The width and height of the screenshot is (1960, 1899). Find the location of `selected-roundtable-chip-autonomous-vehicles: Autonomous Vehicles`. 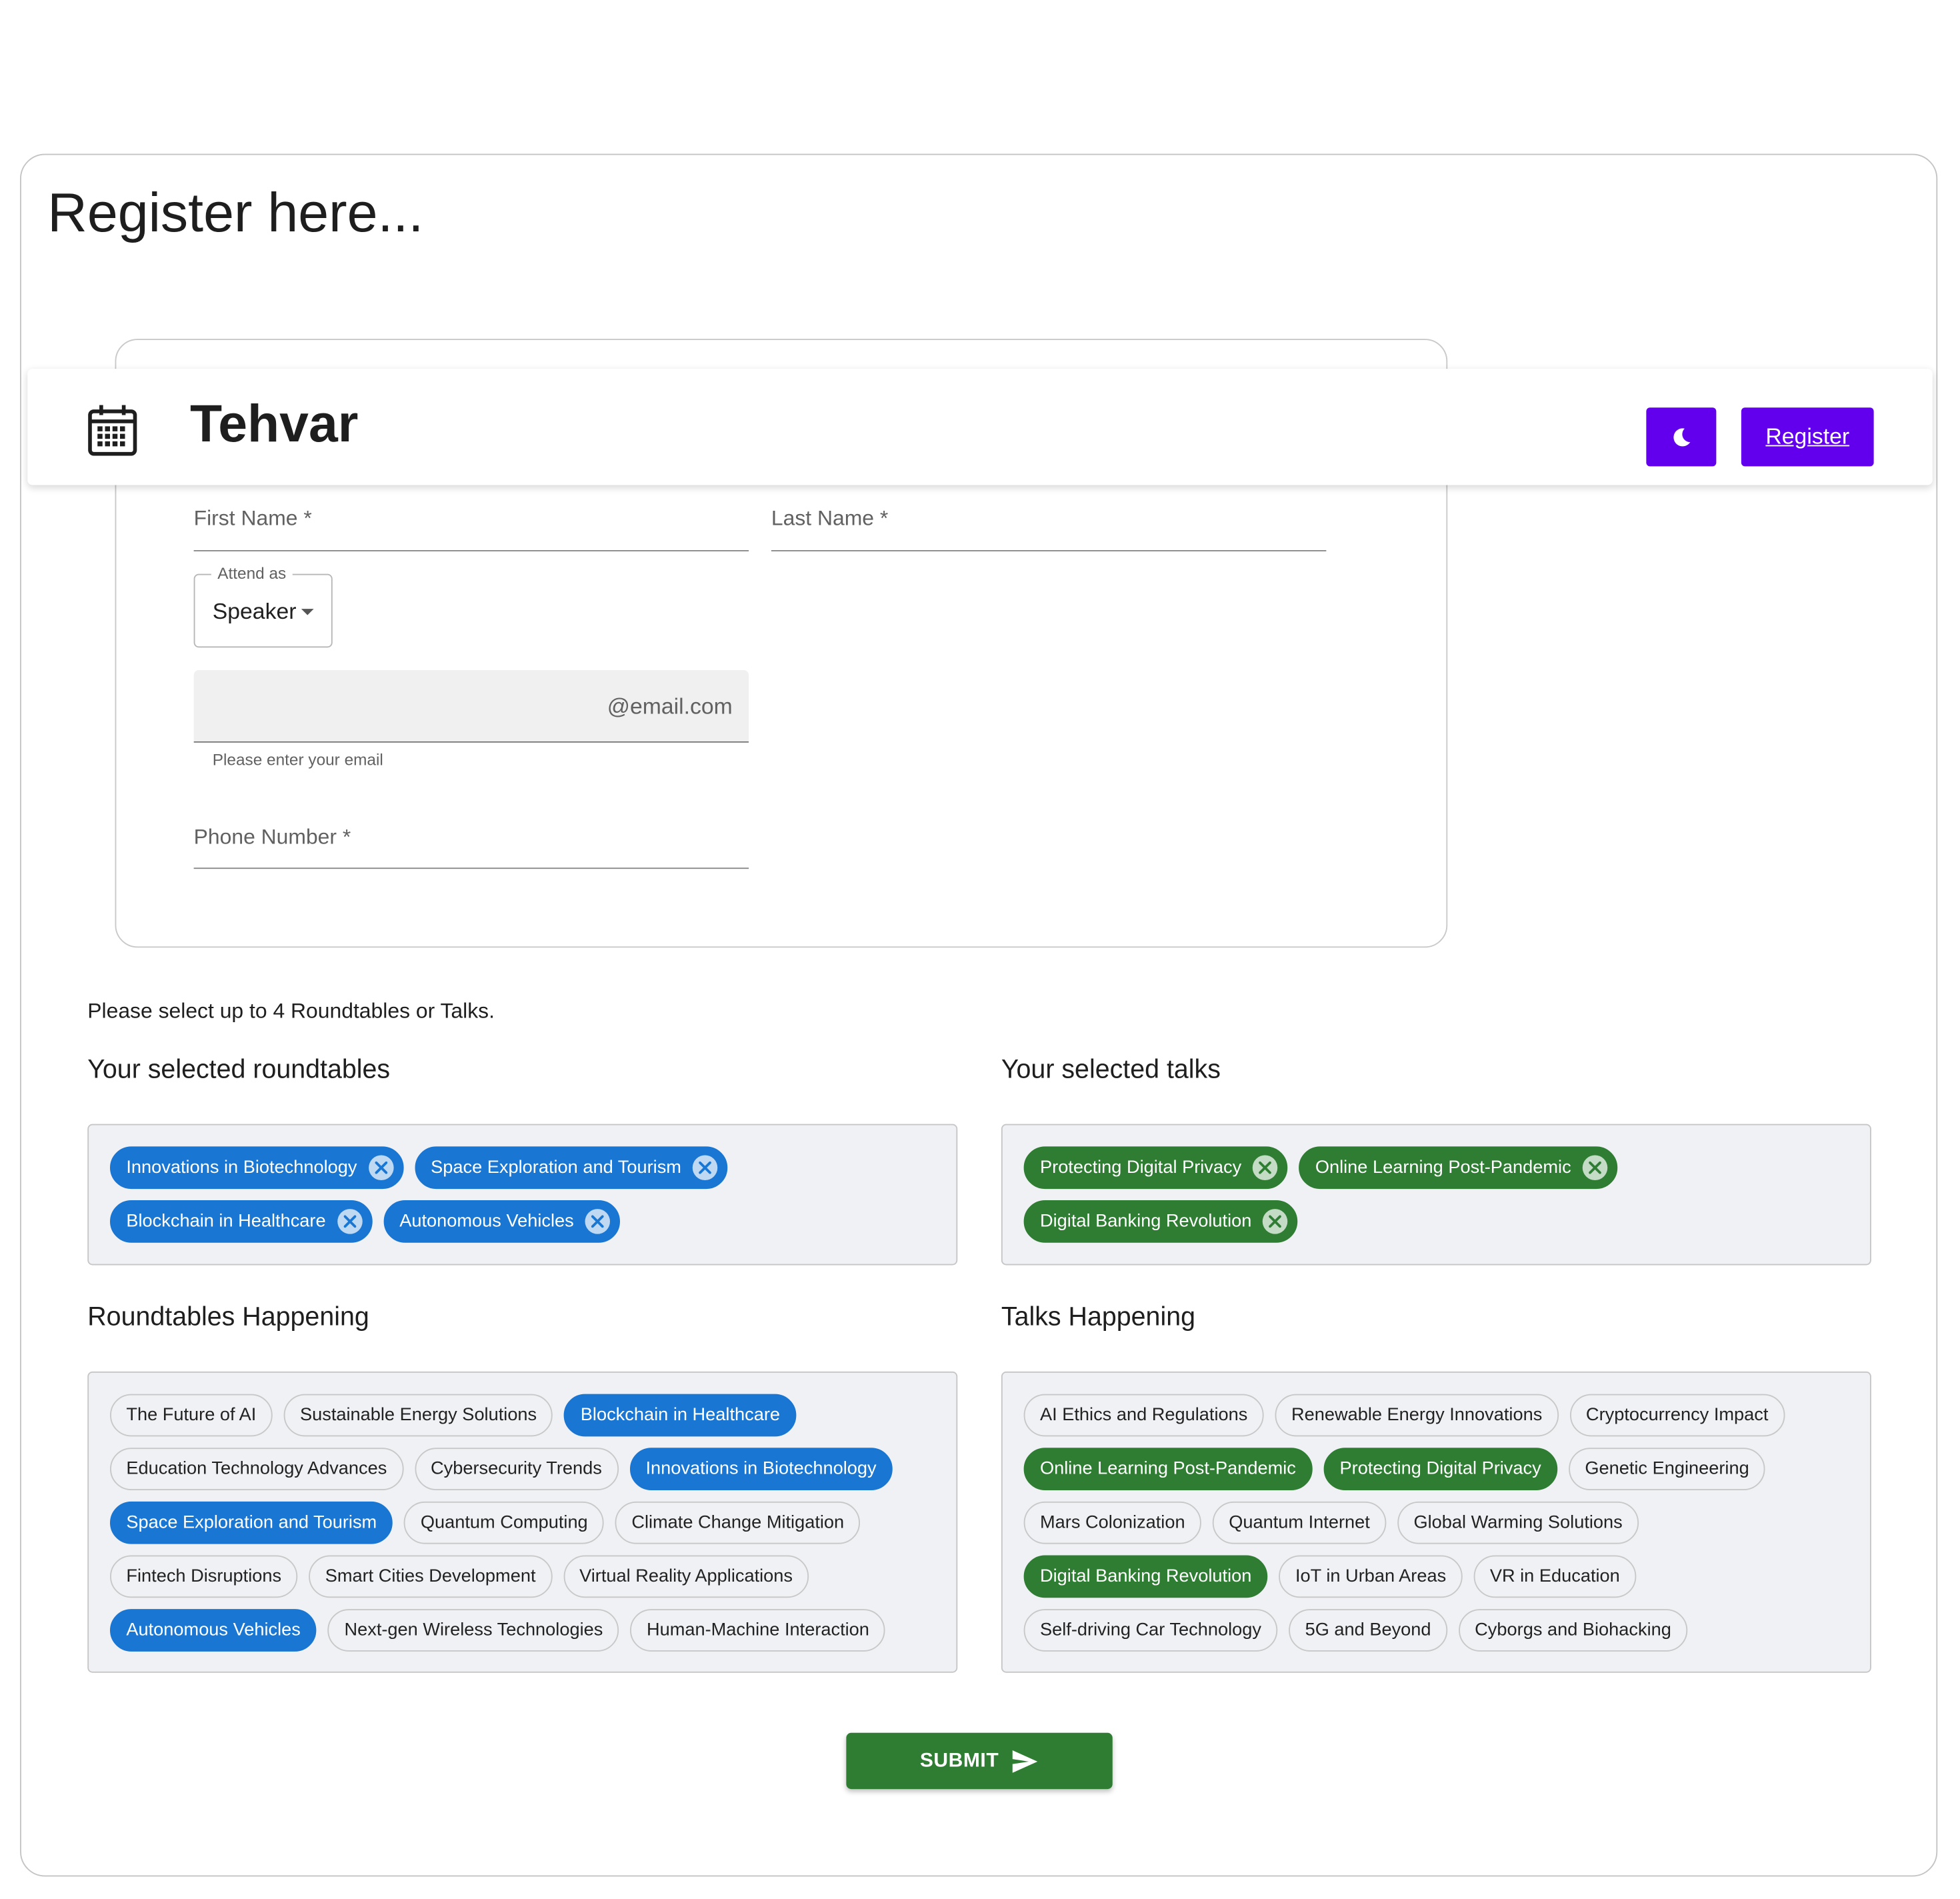

selected-roundtable-chip-autonomous-vehicles: Autonomous Vehicles is located at coordinates (502, 1221).